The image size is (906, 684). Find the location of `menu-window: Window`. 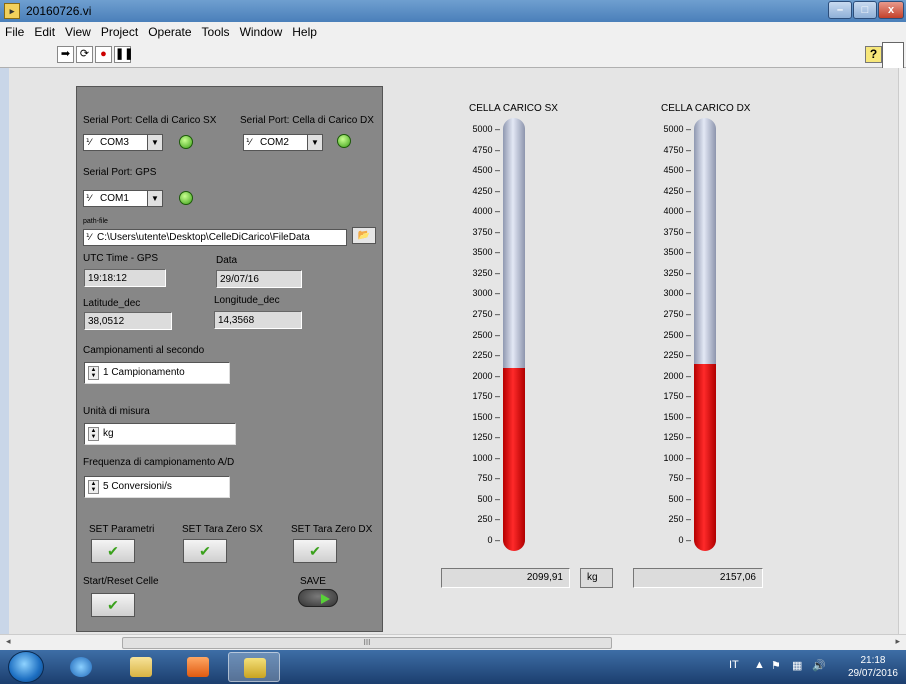

menu-window: Window is located at coordinates (261, 30).